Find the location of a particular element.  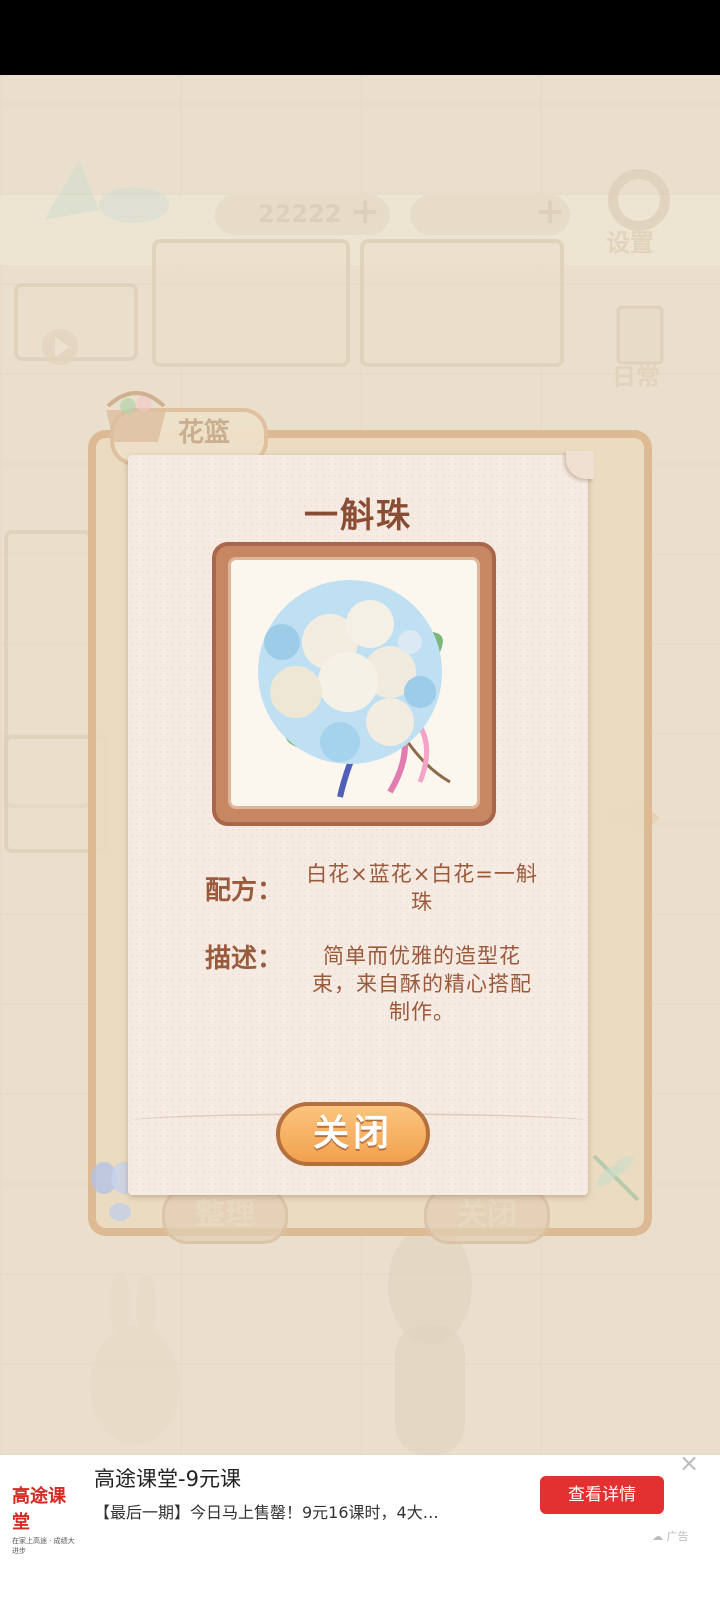

basket-icon is located at coordinates (136, 416).